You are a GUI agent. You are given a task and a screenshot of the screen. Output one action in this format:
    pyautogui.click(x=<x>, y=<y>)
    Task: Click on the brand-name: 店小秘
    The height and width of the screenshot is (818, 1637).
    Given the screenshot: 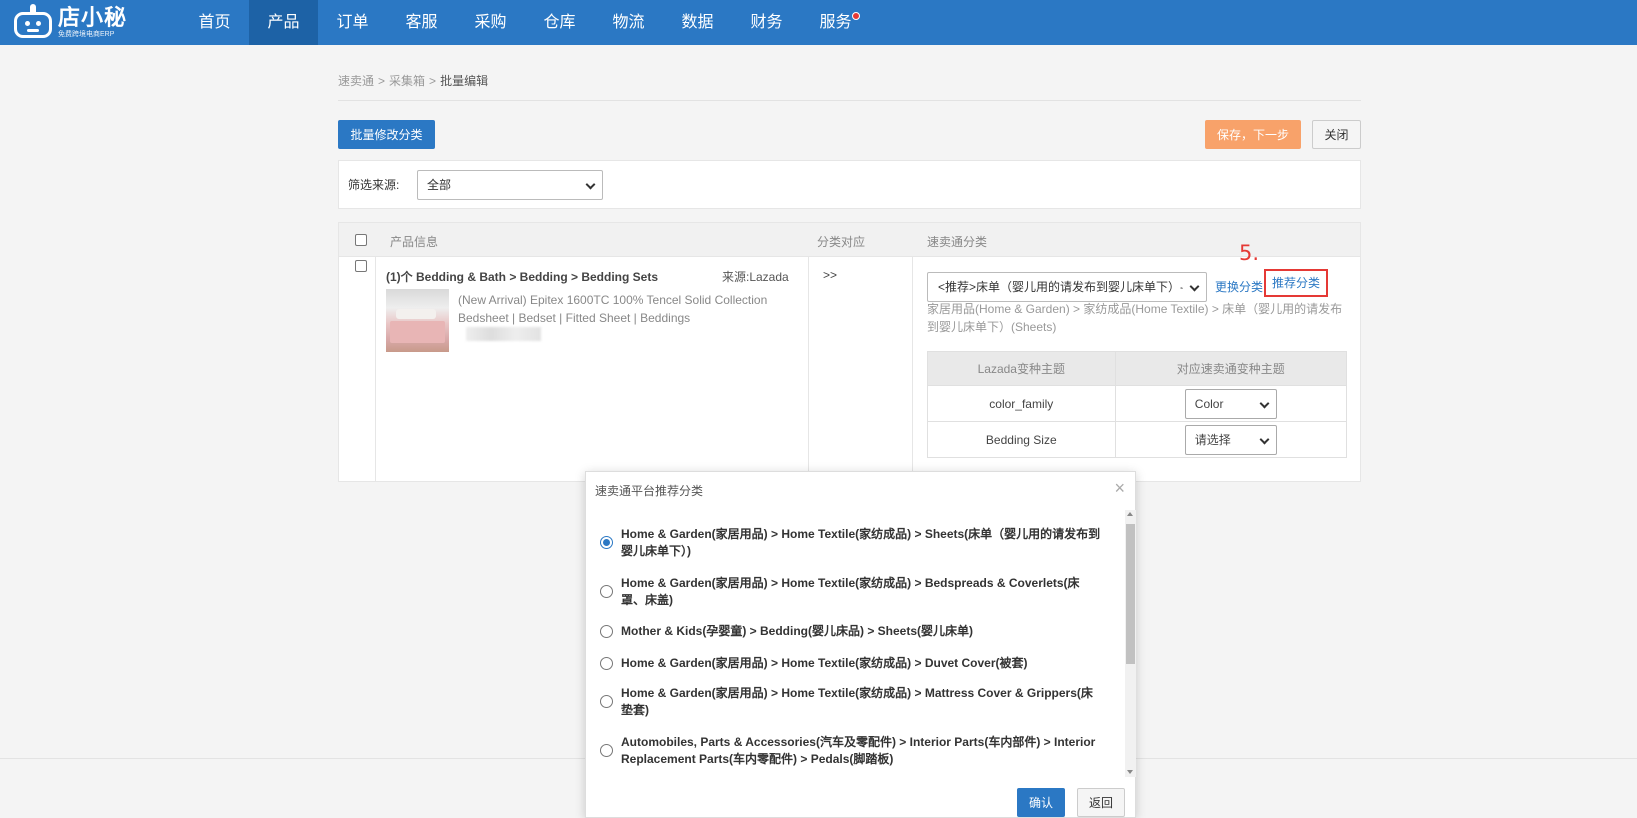 What is the action you would take?
    pyautogui.click(x=93, y=17)
    